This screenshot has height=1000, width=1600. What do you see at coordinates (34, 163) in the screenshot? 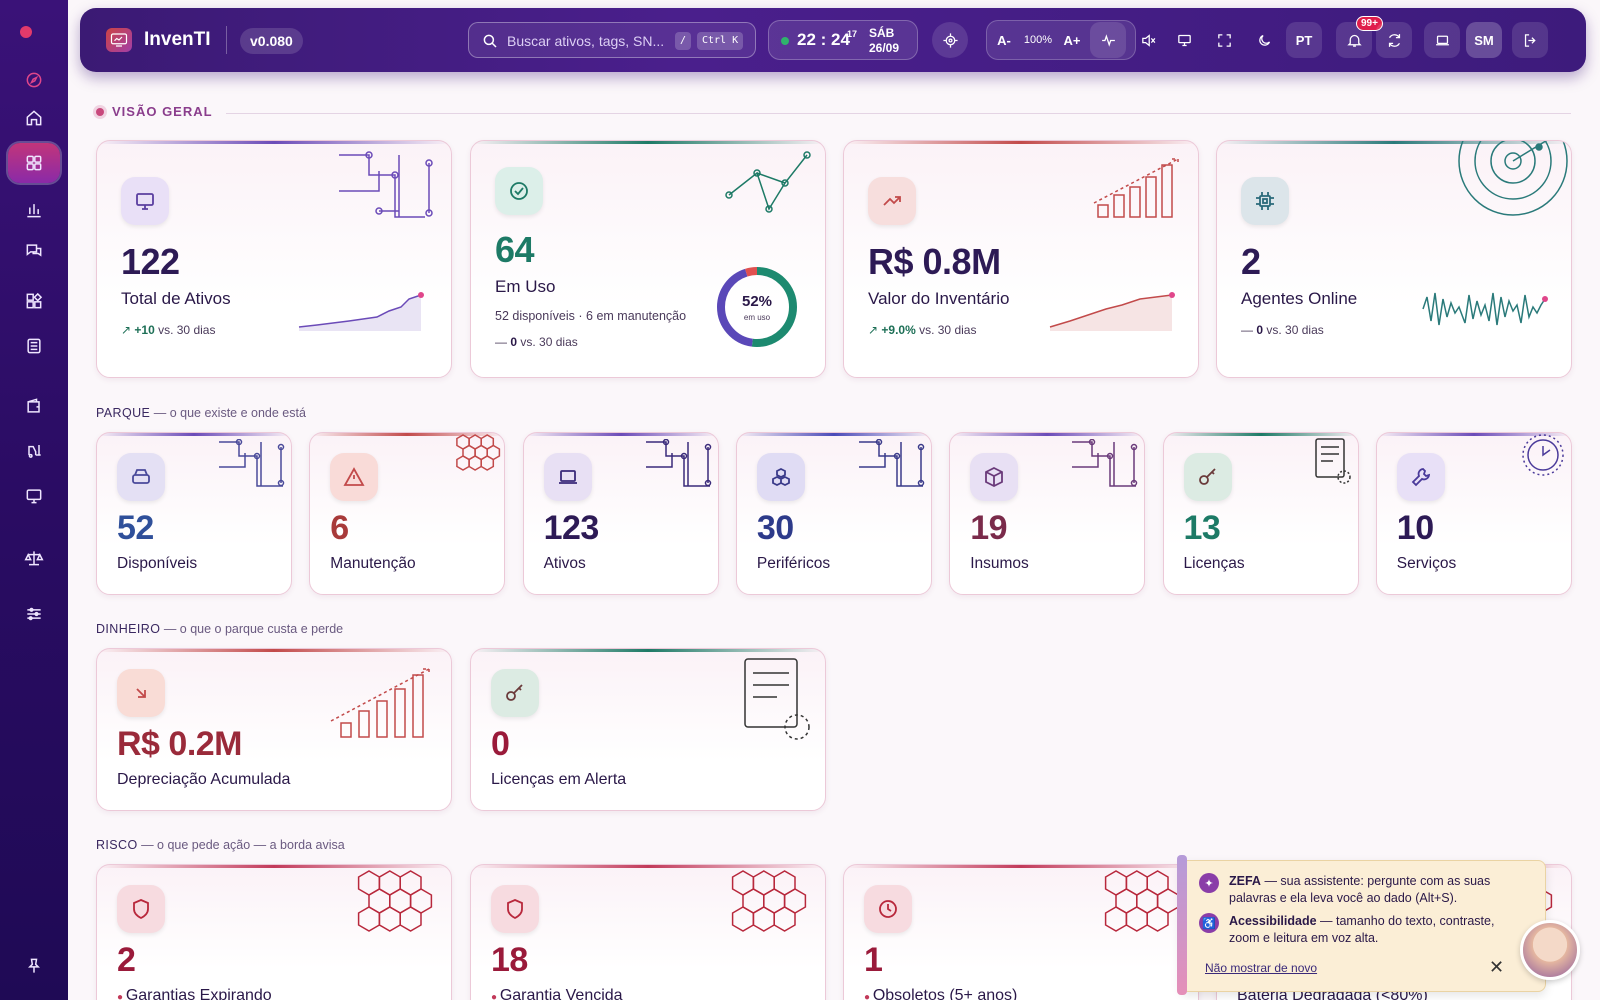
I see `dashboard-icon` at bounding box center [34, 163].